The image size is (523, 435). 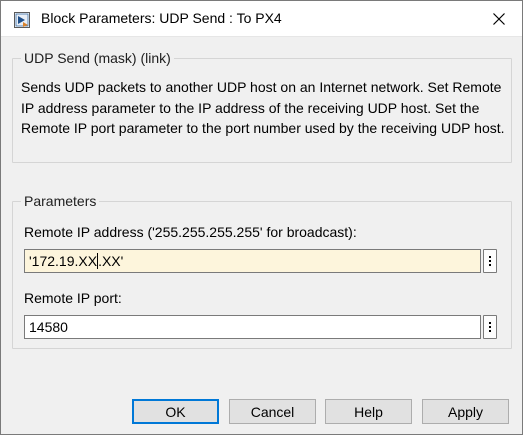 I want to click on simulink-block-icon, so click(x=22, y=20).